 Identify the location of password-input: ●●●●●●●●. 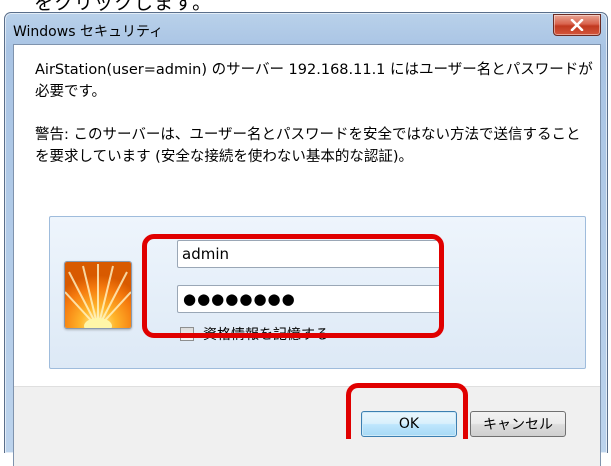
(239, 299).